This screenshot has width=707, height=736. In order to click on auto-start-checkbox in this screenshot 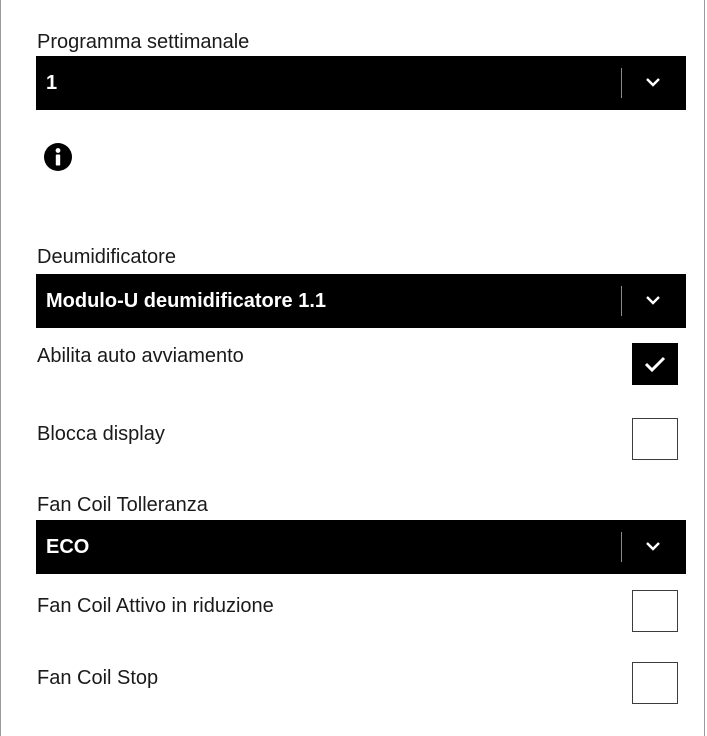, I will do `click(655, 364)`.